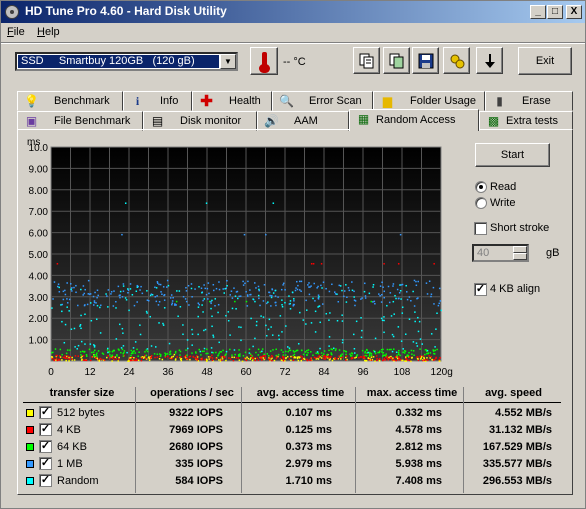  I want to click on tab-aam: 🔊 AAM, so click(303, 121).